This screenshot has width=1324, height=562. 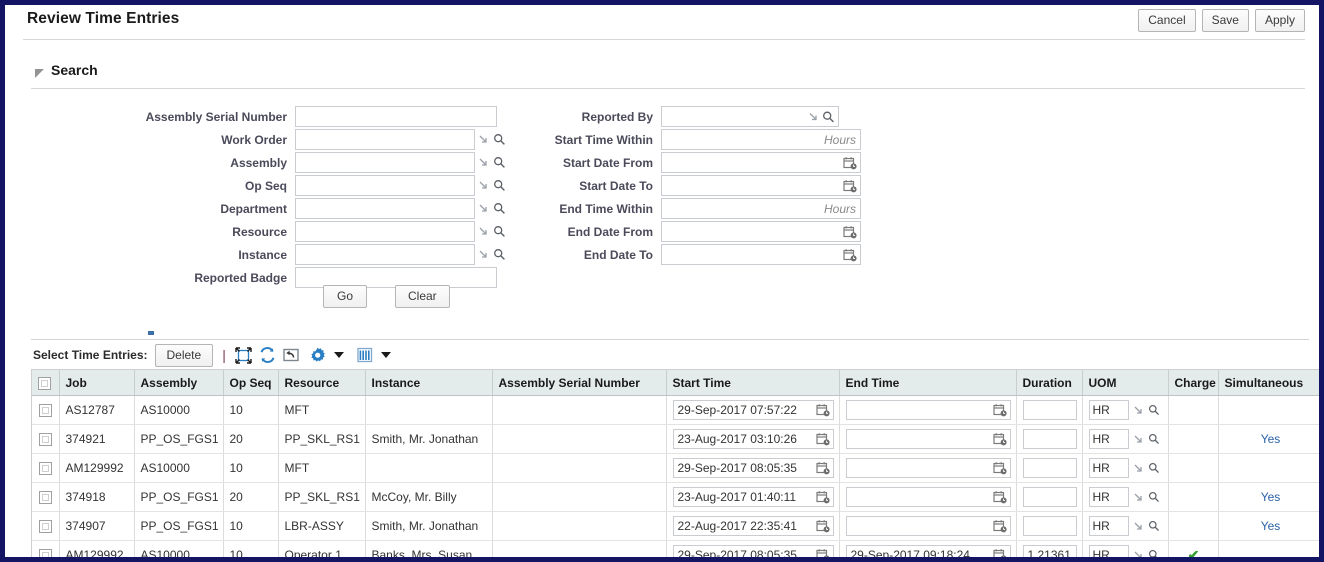 I want to click on end-date-from-input, so click(x=761, y=231).